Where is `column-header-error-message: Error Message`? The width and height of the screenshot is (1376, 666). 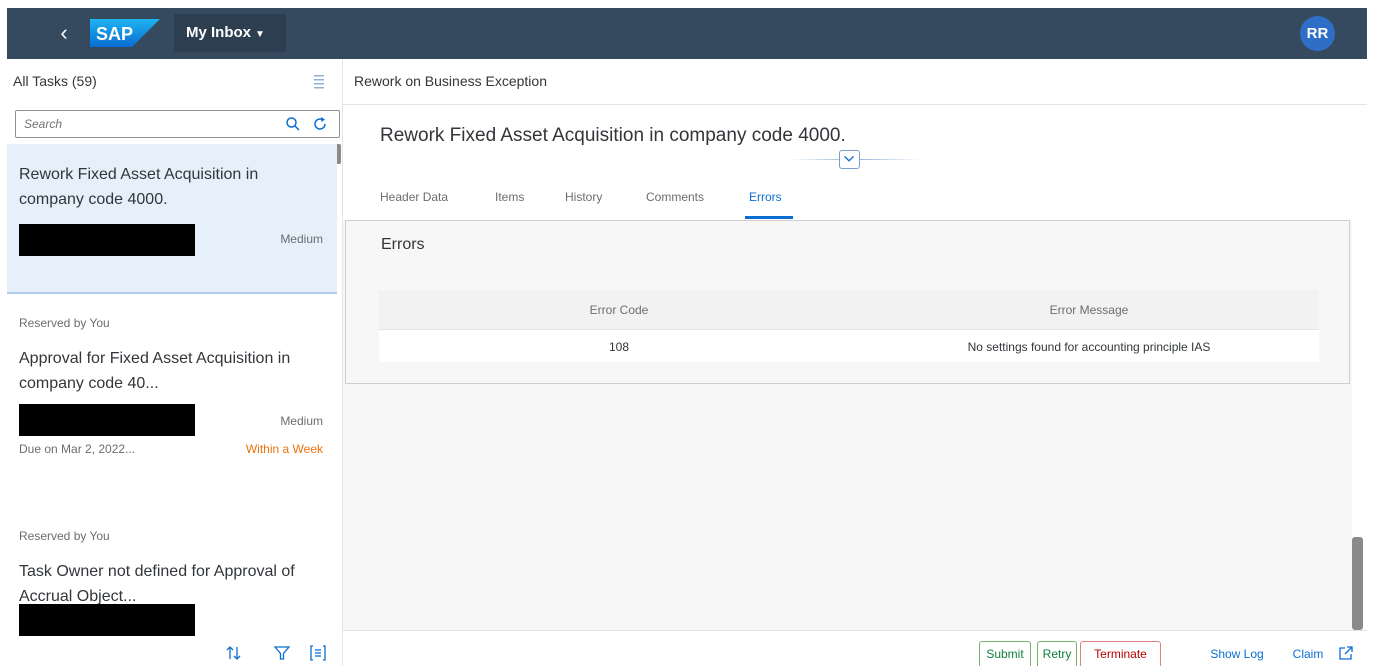
column-header-error-message: Error Message is located at coordinates (1089, 310).